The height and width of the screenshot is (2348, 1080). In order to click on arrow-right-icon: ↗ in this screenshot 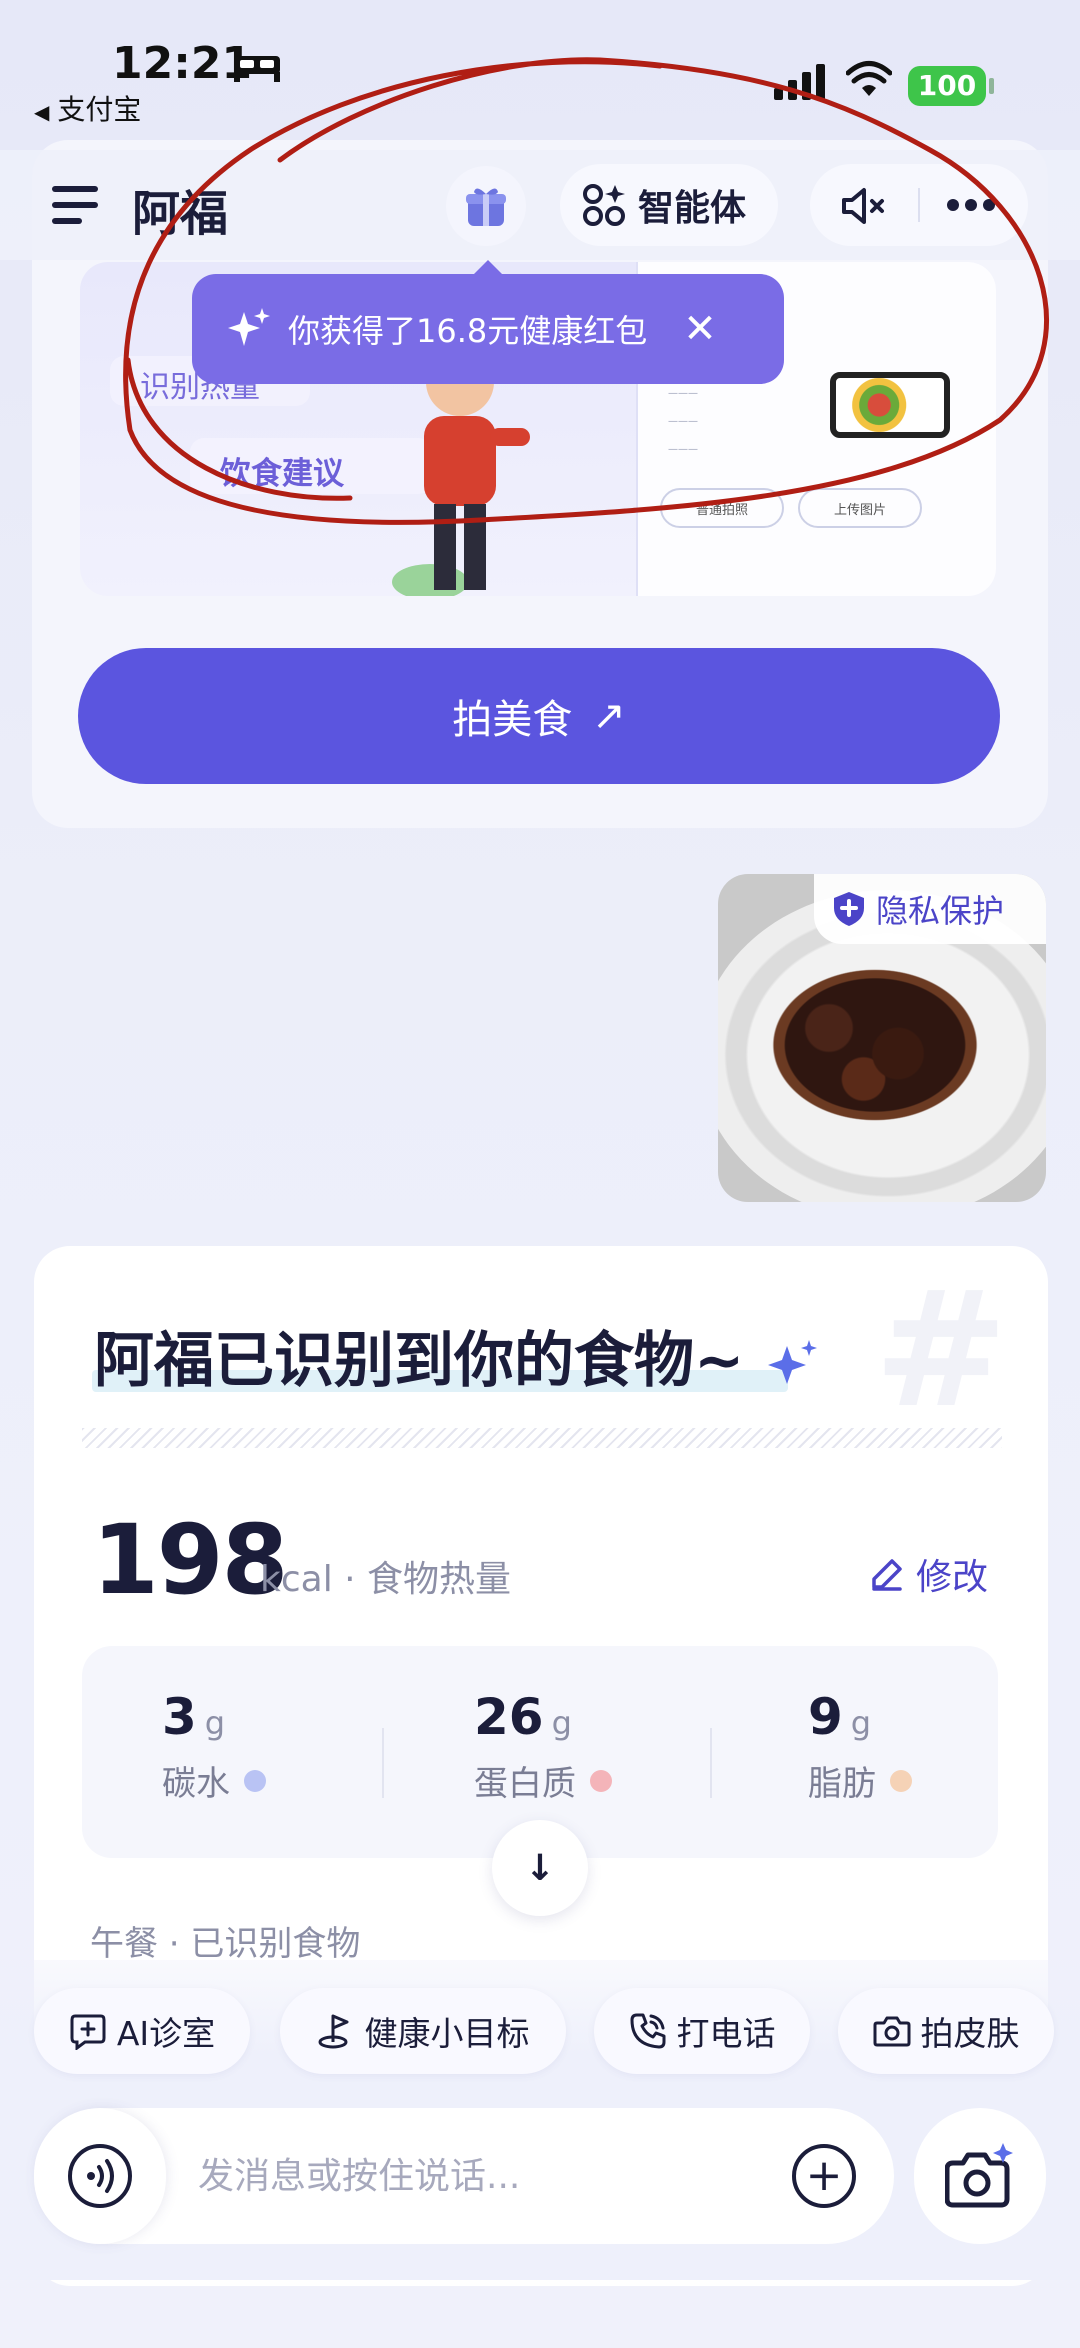, I will do `click(609, 716)`.